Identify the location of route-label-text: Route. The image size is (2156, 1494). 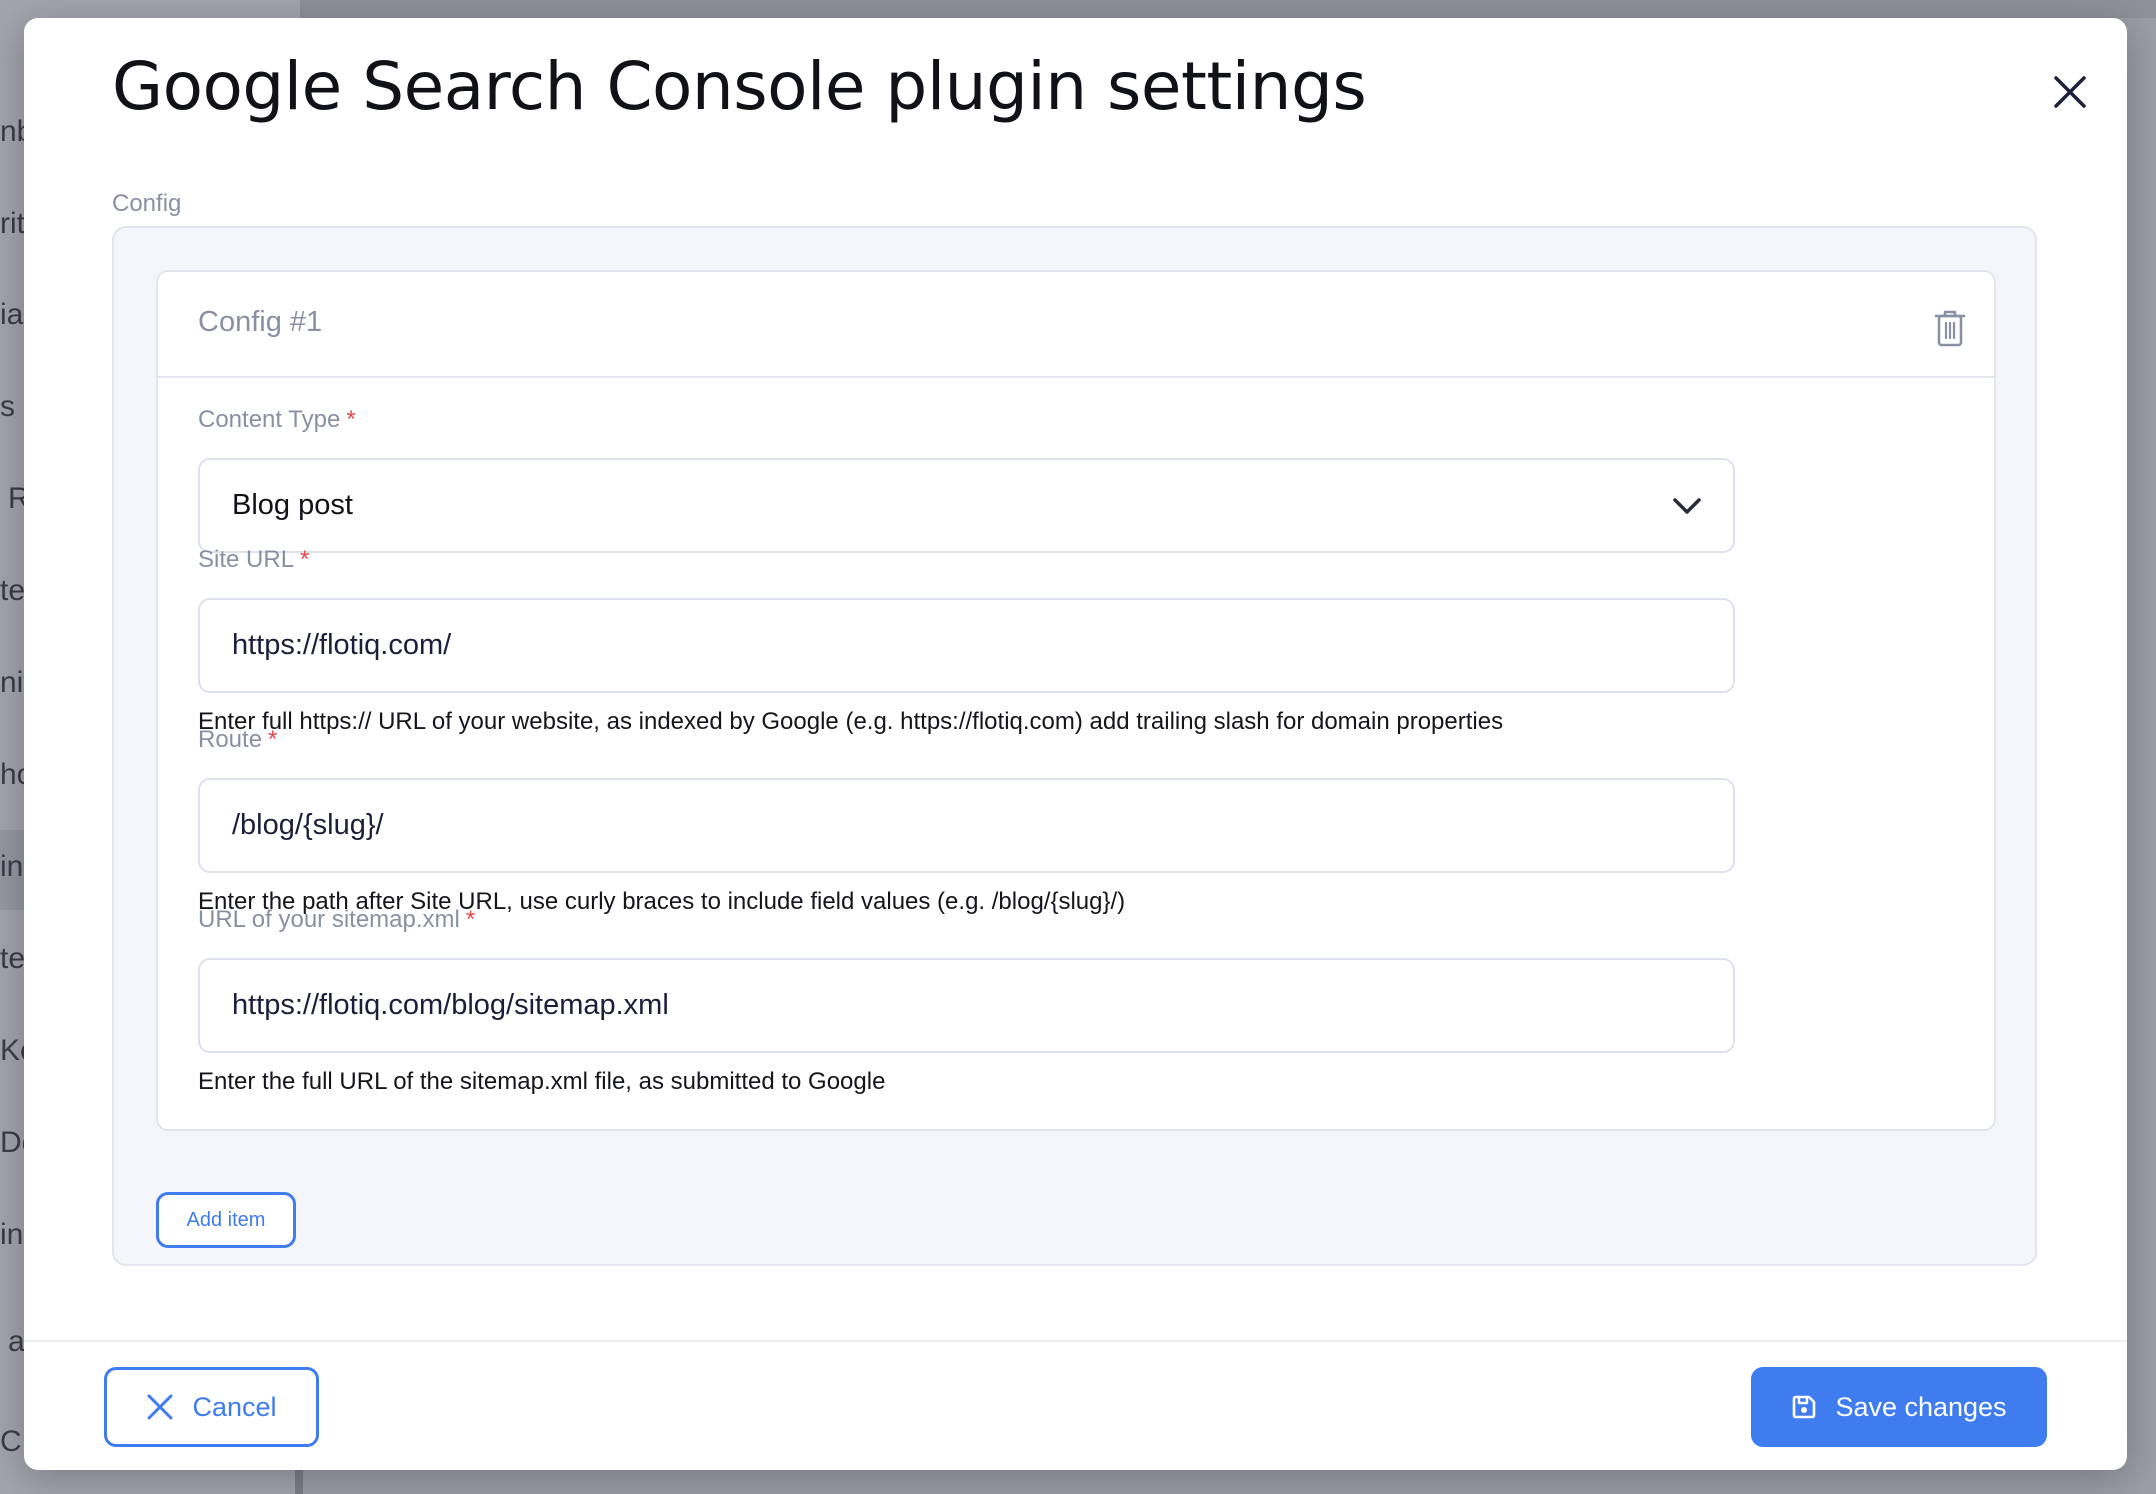
(230, 739).